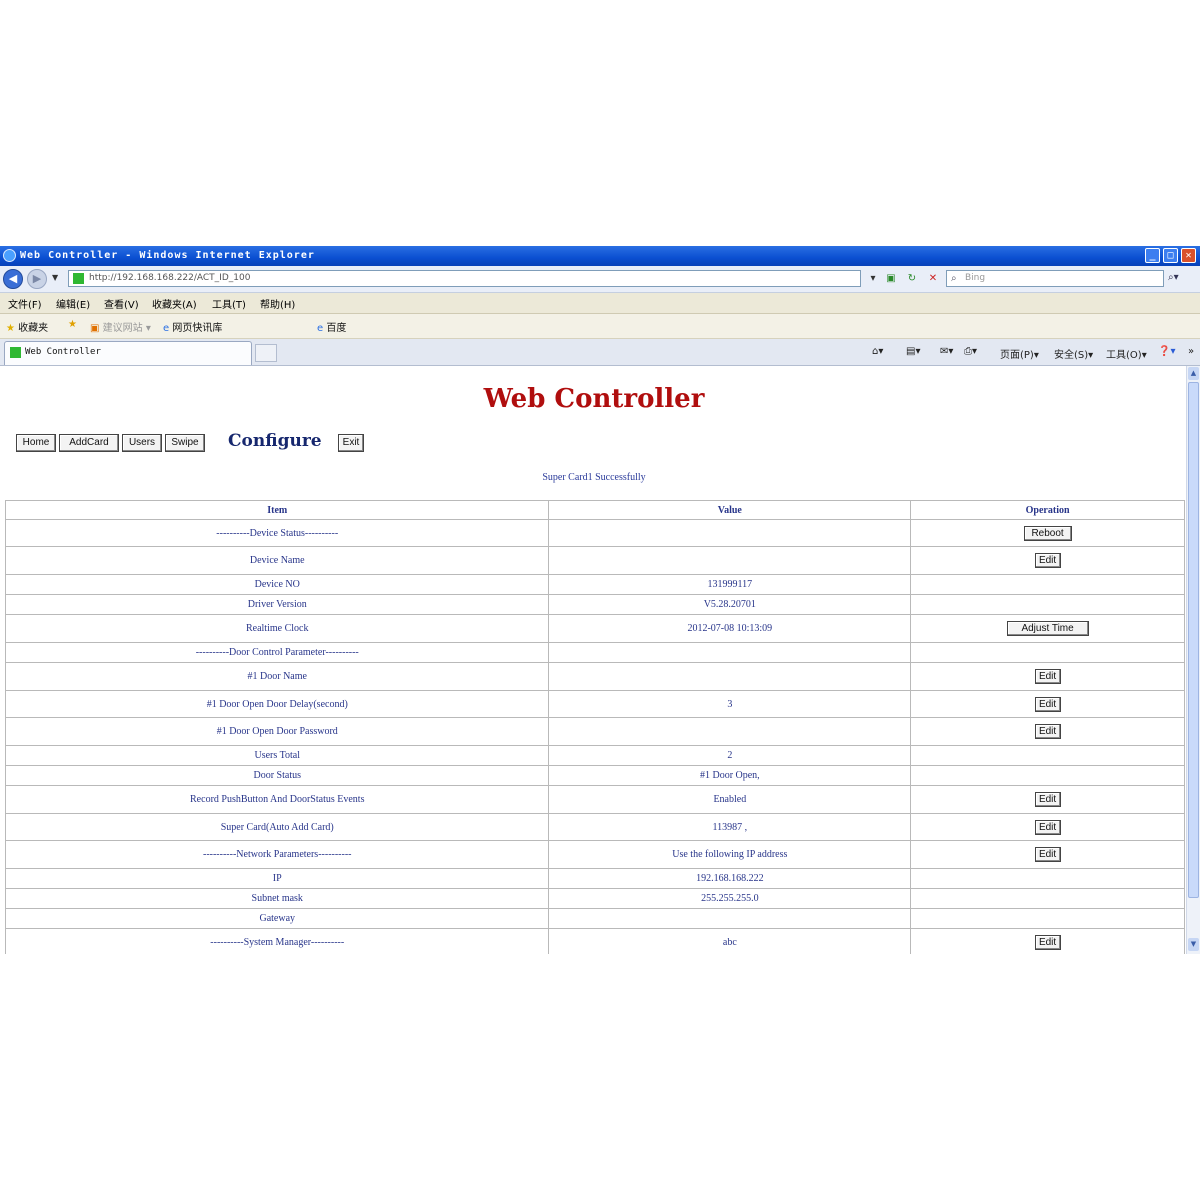 Image resolution: width=1200 pixels, height=1200 pixels. What do you see at coordinates (594, 704) in the screenshot?
I see `table-row: #1 Door Open Door Delay(second) 3 Edit` at bounding box center [594, 704].